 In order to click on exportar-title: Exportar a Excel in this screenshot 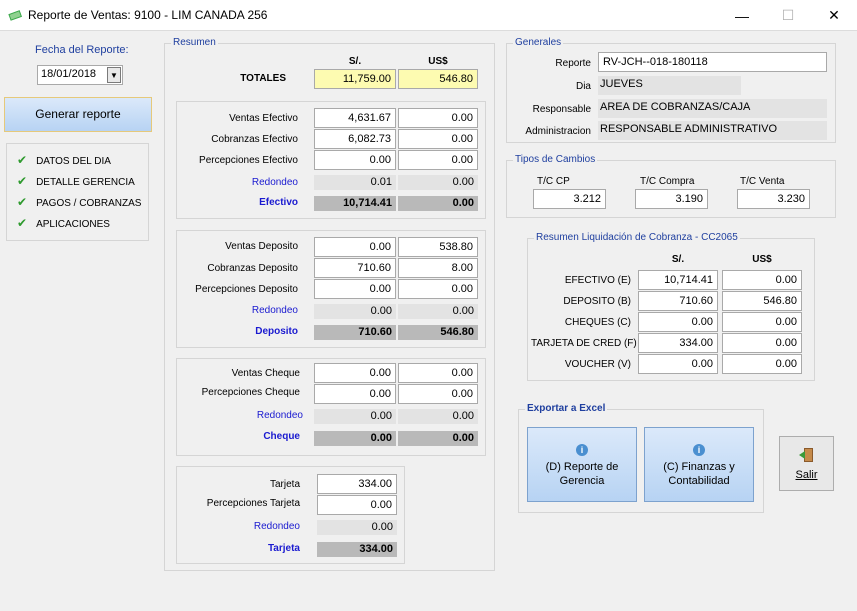, I will do `click(566, 408)`.